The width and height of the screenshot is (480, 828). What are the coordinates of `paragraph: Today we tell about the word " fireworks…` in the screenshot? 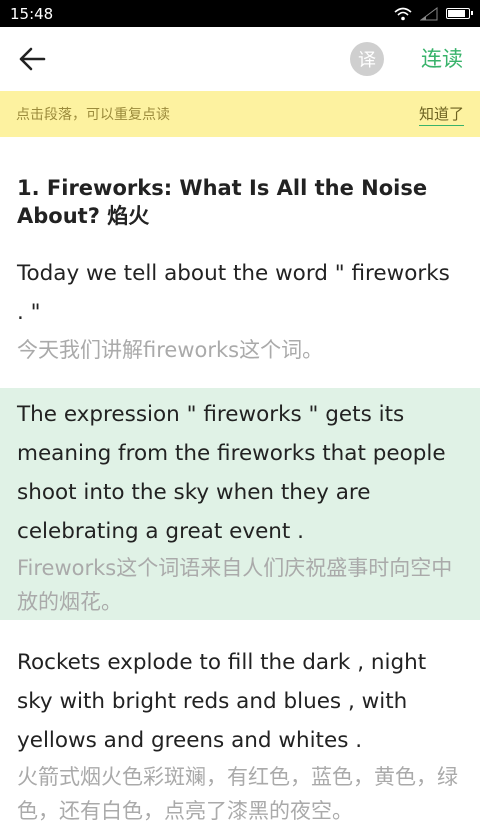 It's located at (240, 310).